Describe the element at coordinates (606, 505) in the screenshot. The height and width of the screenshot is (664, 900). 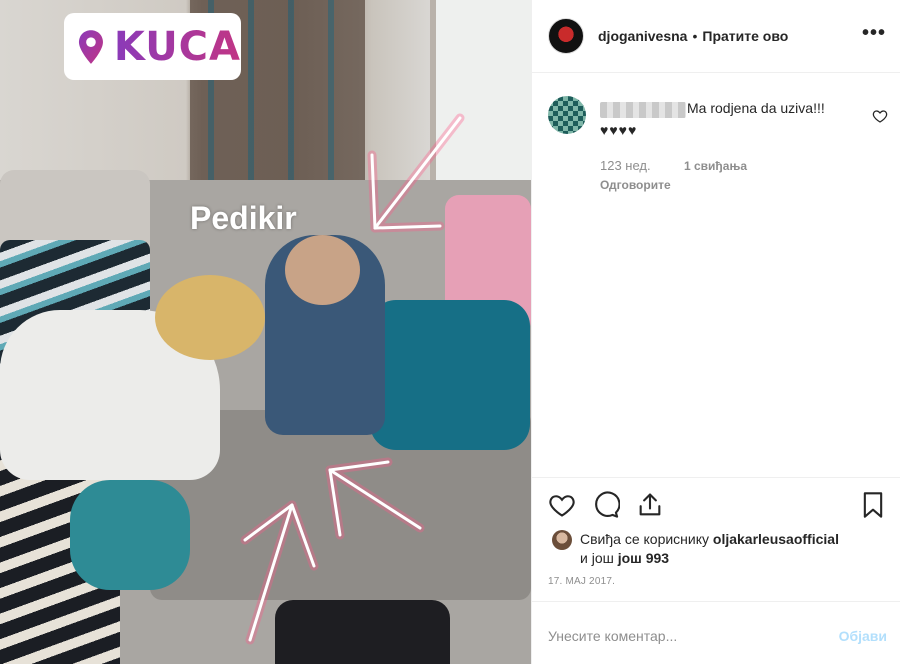
I see `speech-bubble-icon` at that location.